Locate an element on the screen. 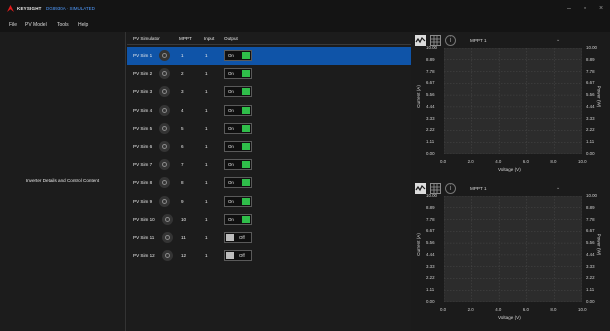  y2-tick-label: 7.78 is located at coordinates (590, 71).